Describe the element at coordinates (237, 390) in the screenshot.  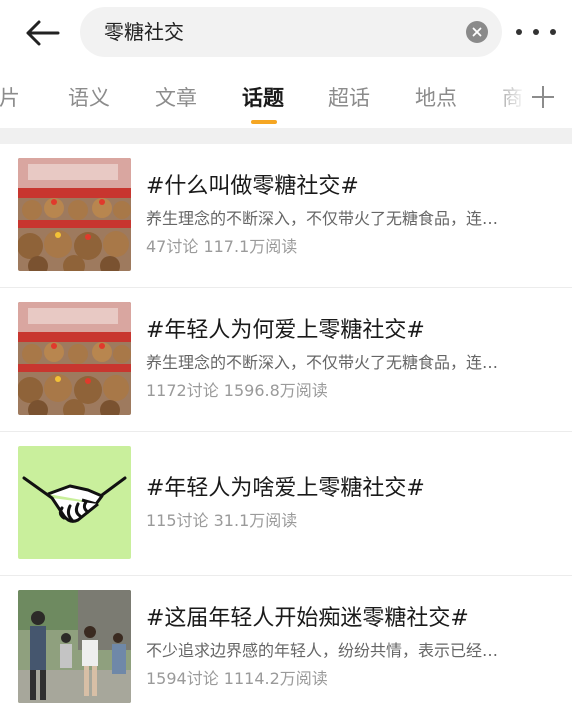
I see `topic-stats: 1172讨论 1596.8万阅读` at that location.